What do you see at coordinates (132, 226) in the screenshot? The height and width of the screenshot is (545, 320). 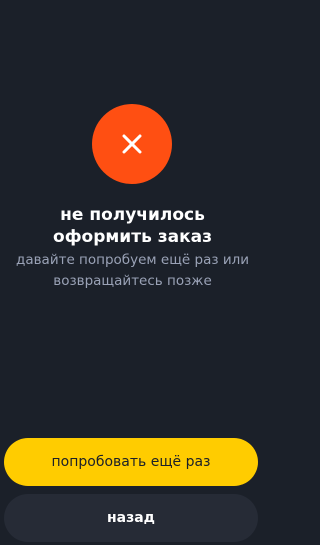 I see `error-title: не получилось оформить заказ` at bounding box center [132, 226].